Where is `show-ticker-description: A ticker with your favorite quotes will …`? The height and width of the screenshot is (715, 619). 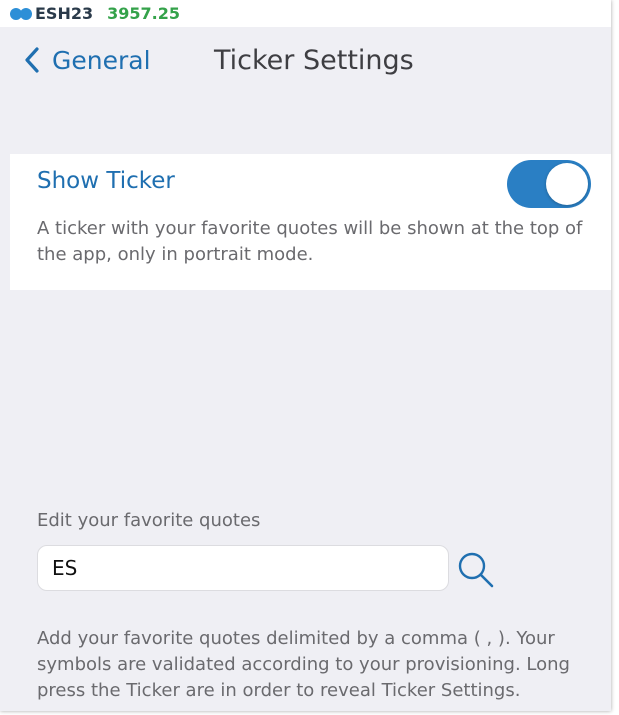 show-ticker-description: A ticker with your favorite quotes will … is located at coordinates (310, 241).